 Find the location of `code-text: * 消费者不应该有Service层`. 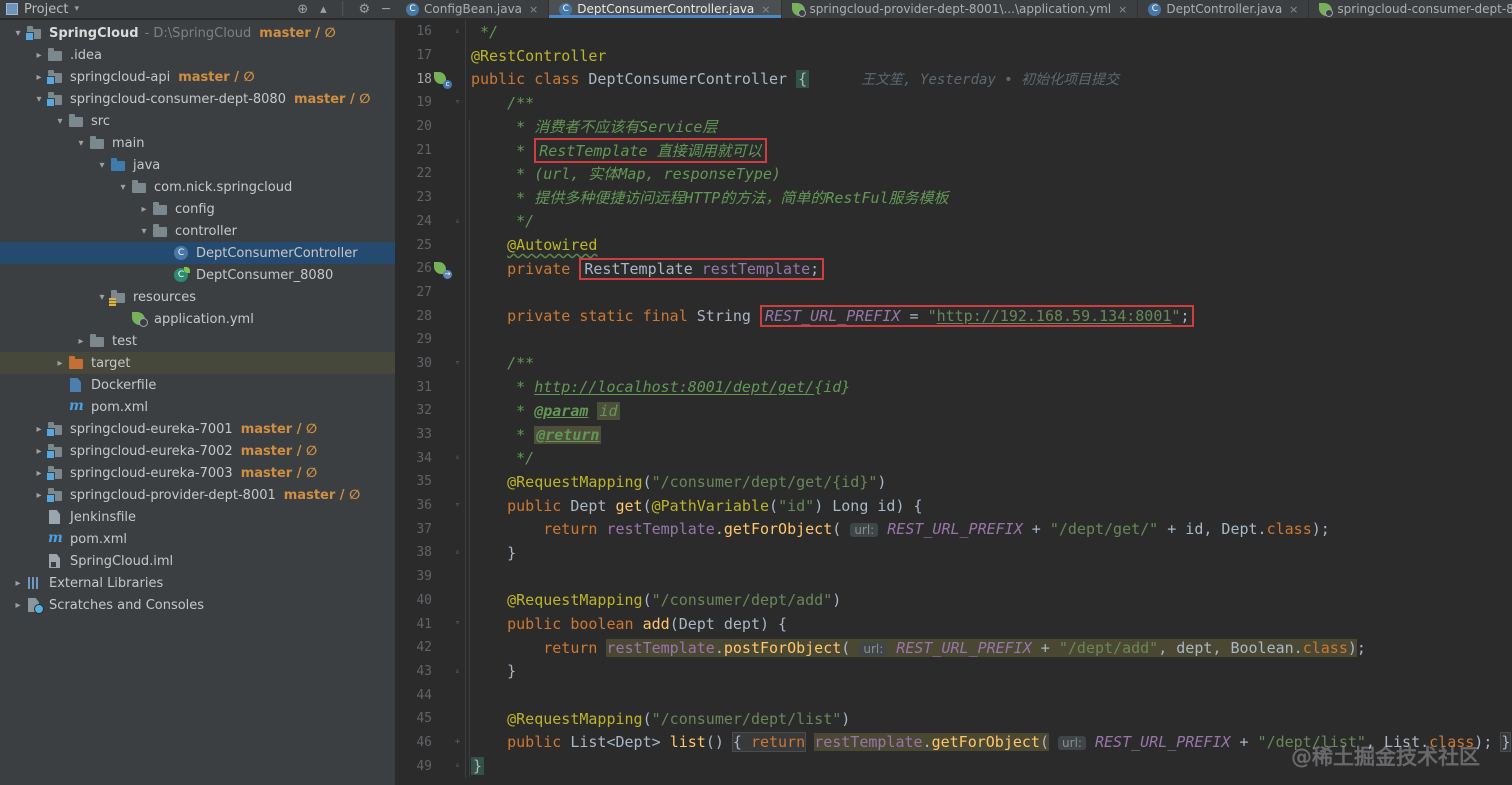

code-text: * 消费者不应该有Service层 is located at coordinates (591, 126).